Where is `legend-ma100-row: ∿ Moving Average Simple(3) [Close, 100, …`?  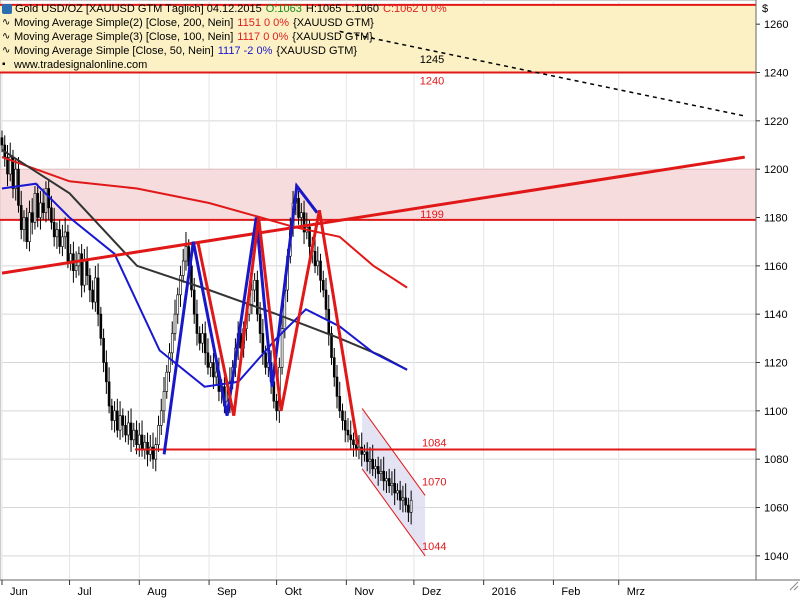 legend-ma100-row: ∿ Moving Average Simple(3) [Close, 100, … is located at coordinates (224, 37).